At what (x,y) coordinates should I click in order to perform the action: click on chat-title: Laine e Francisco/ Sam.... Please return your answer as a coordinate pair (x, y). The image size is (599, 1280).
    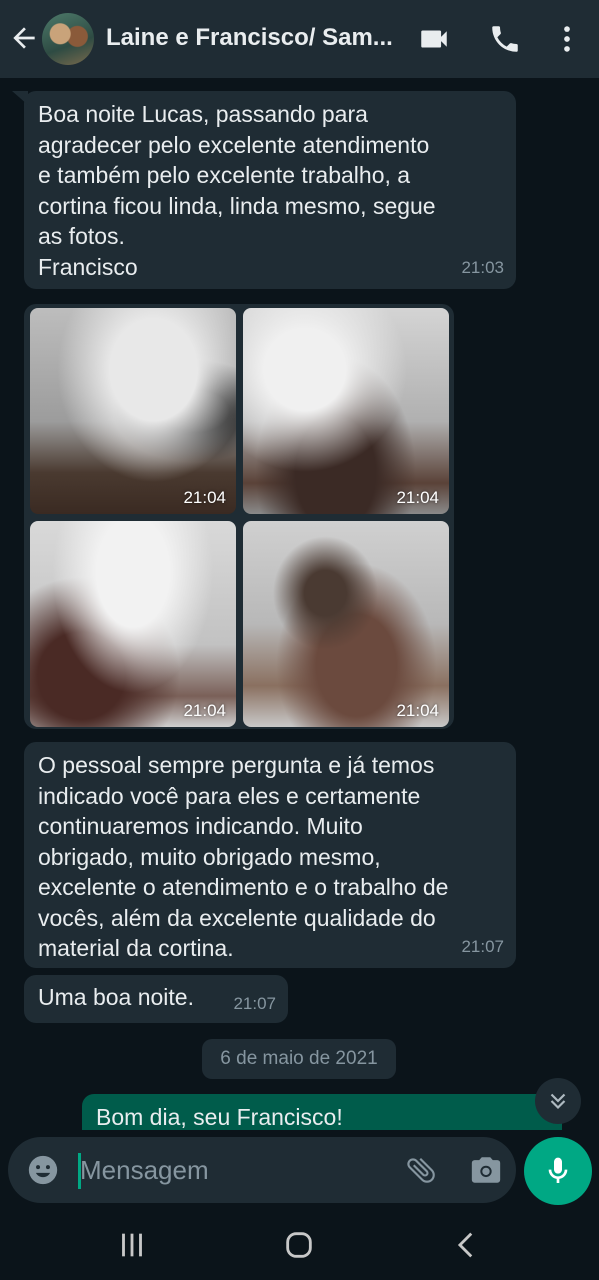
    Looking at the image, I should click on (253, 38).